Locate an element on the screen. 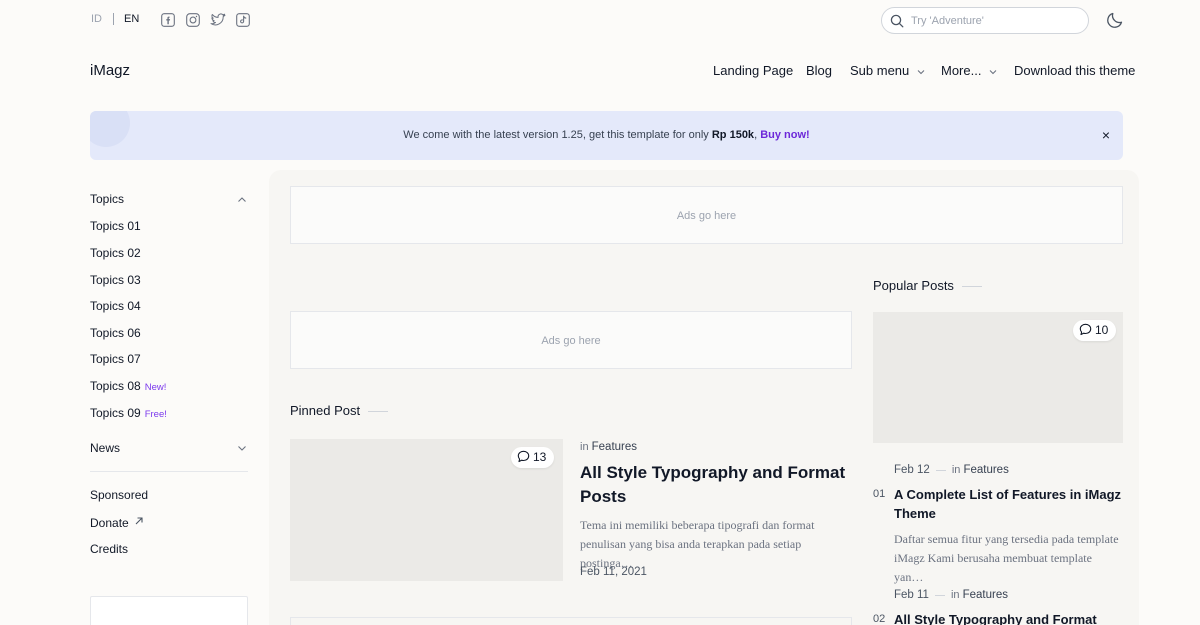 This screenshot has height=625, width=1200. buy-now-link: Buy now! is located at coordinates (785, 135).